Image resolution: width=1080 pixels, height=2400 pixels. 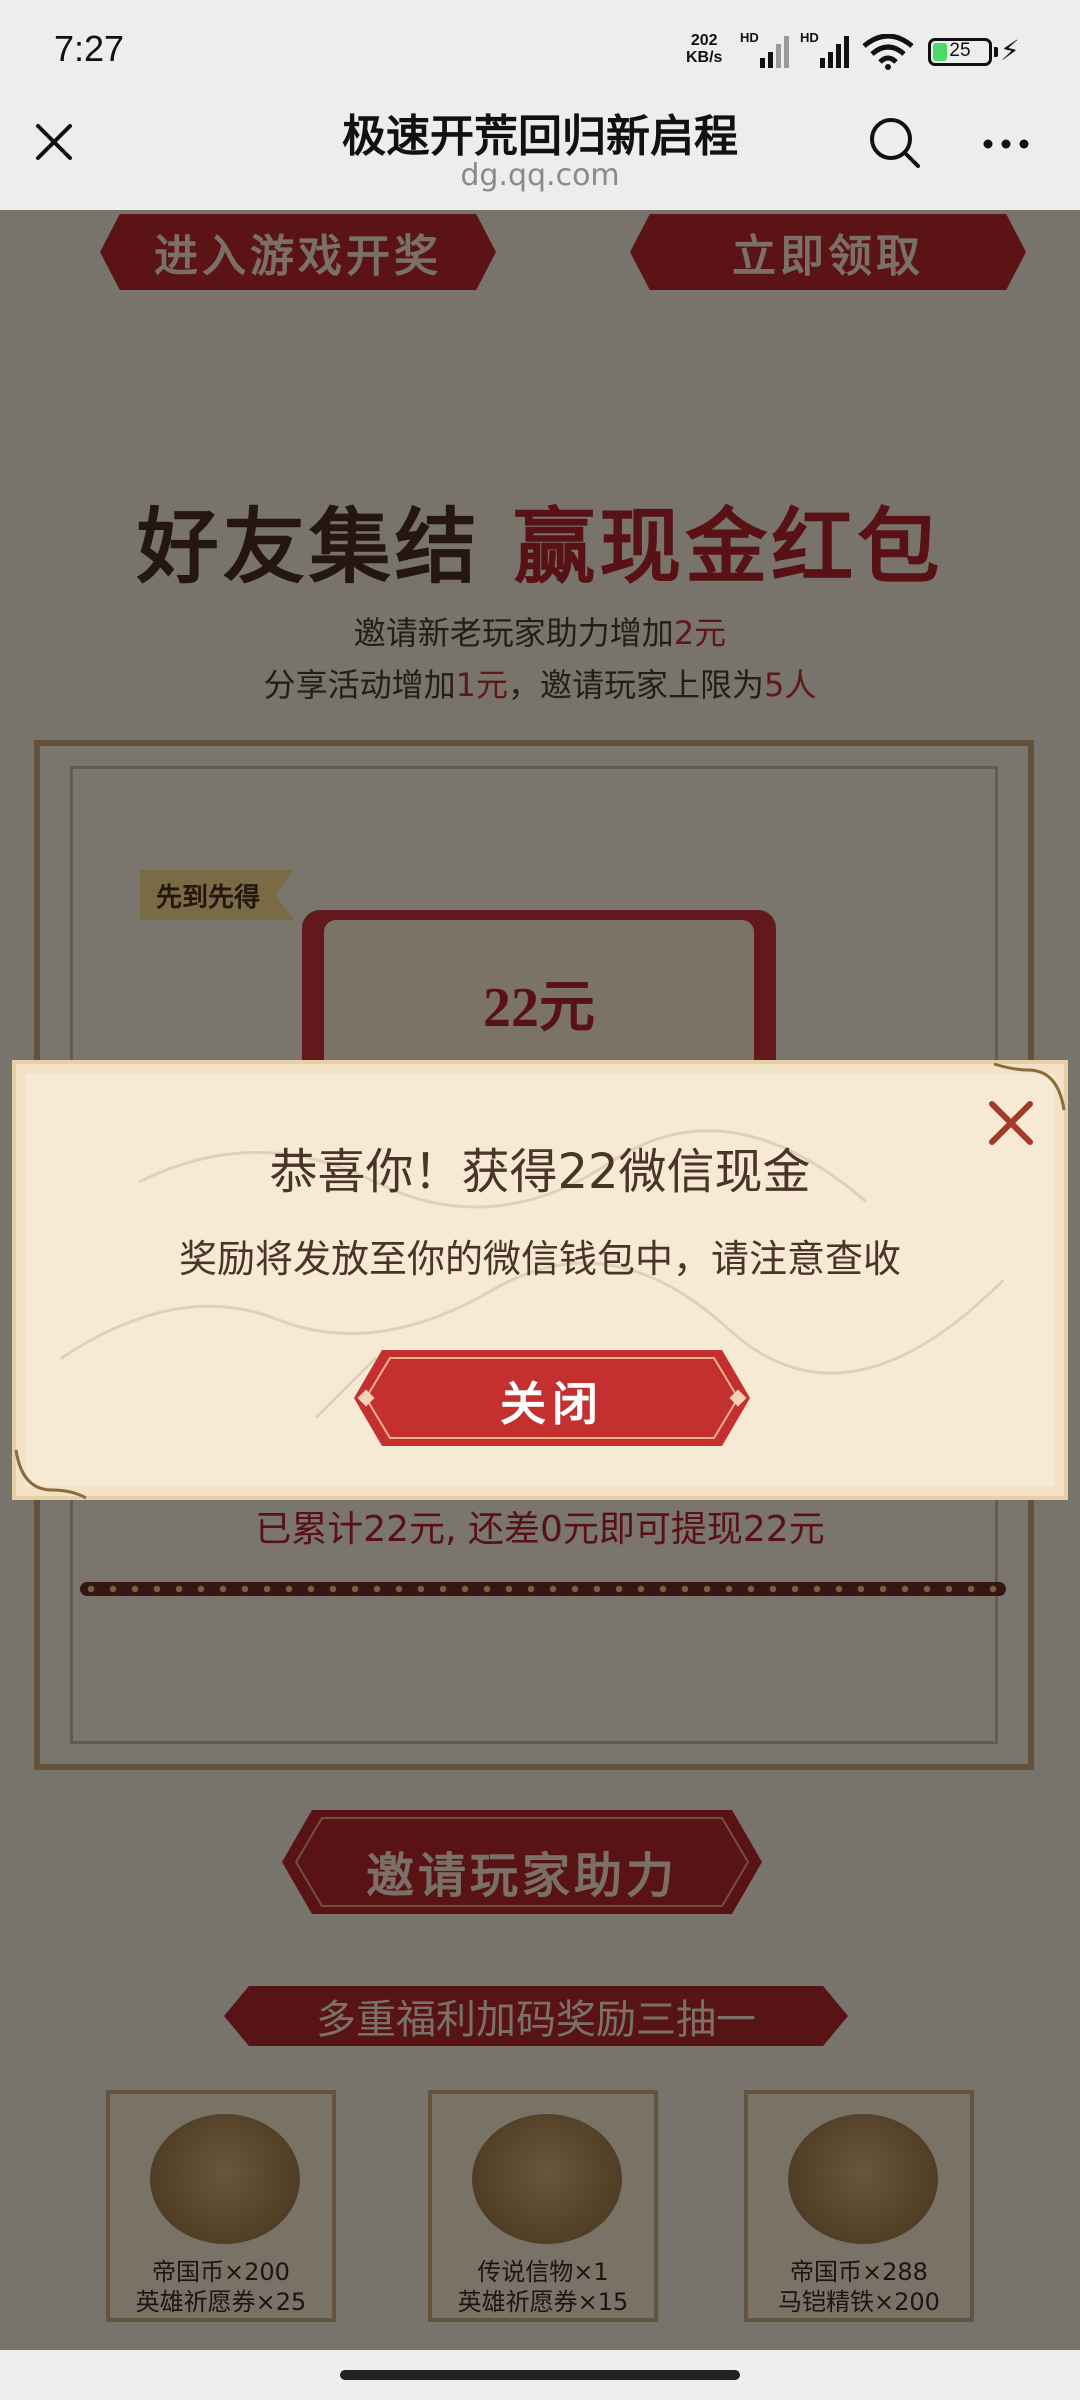 I want to click on browser-title-bar: 极速开荒回归新启程 dg.qq.com, so click(x=540, y=153).